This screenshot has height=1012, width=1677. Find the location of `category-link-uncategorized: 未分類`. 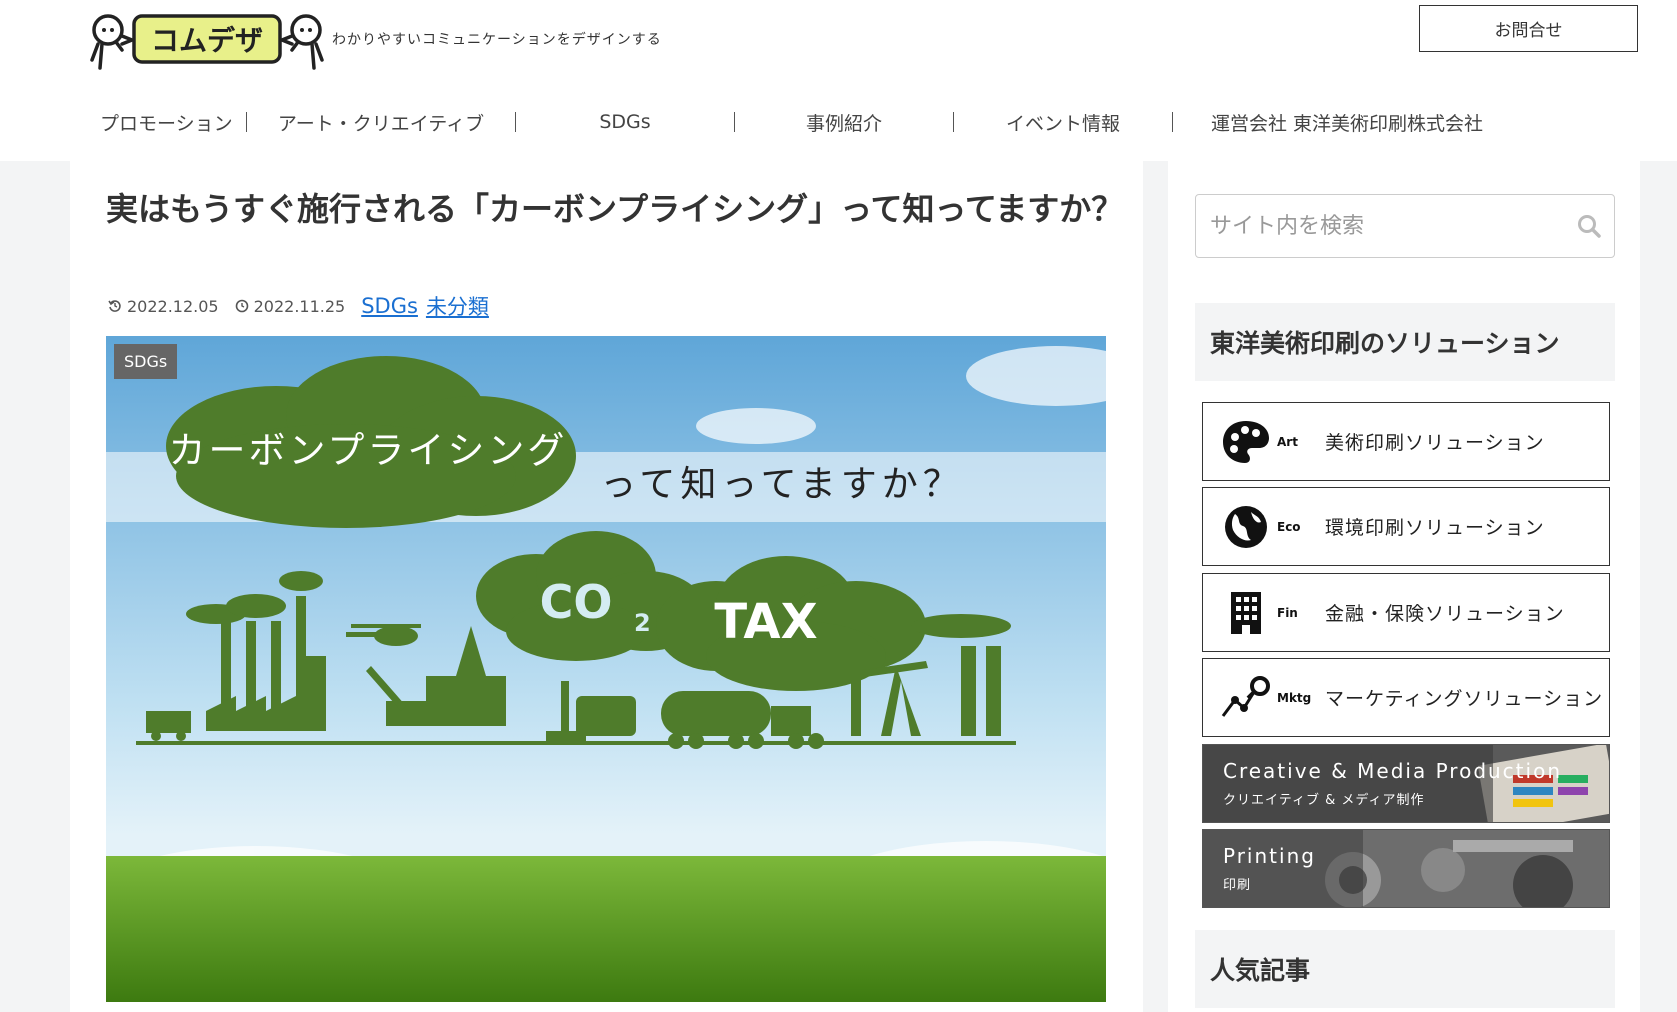

category-link-uncategorized: 未分類 is located at coordinates (457, 306).